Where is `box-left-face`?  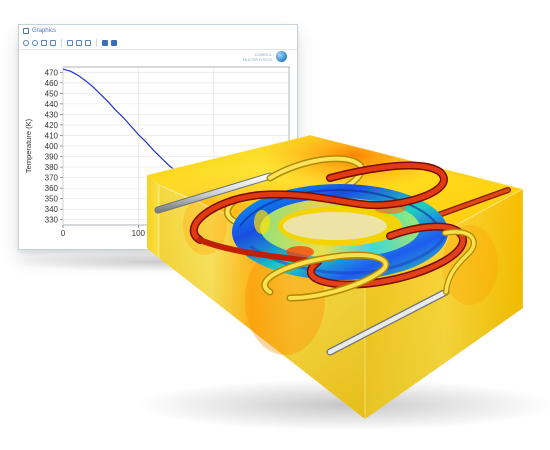
box-left-face is located at coordinates (153, 216).